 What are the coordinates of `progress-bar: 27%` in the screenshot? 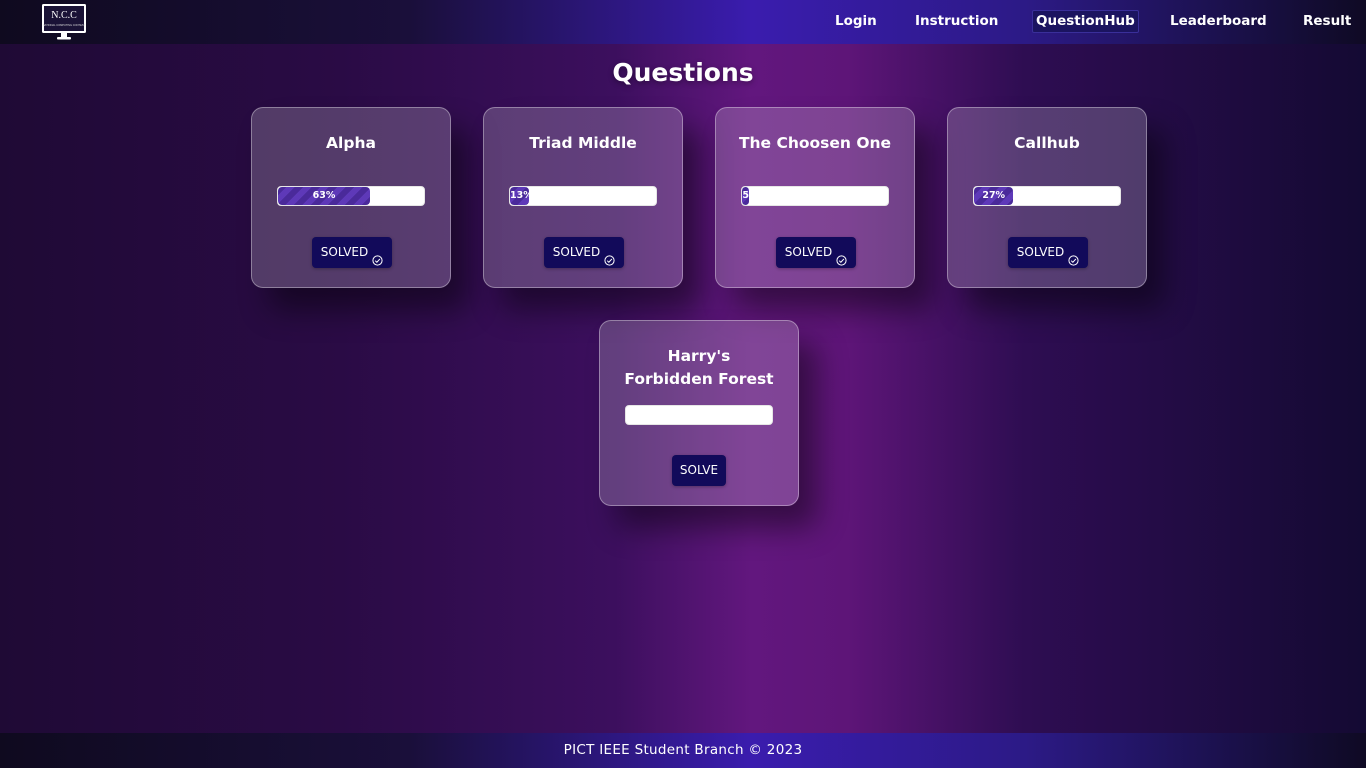 It's located at (1047, 196).